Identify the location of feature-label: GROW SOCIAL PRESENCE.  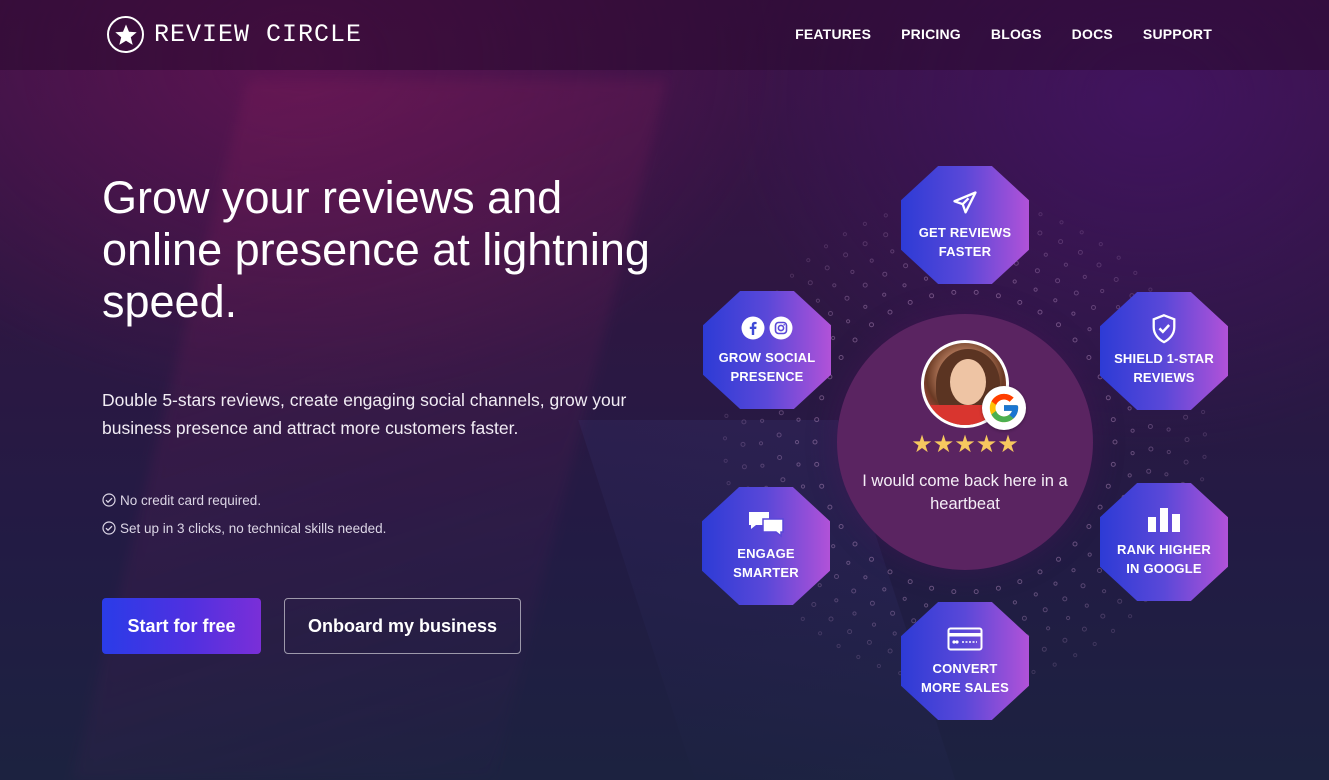
(767, 367).